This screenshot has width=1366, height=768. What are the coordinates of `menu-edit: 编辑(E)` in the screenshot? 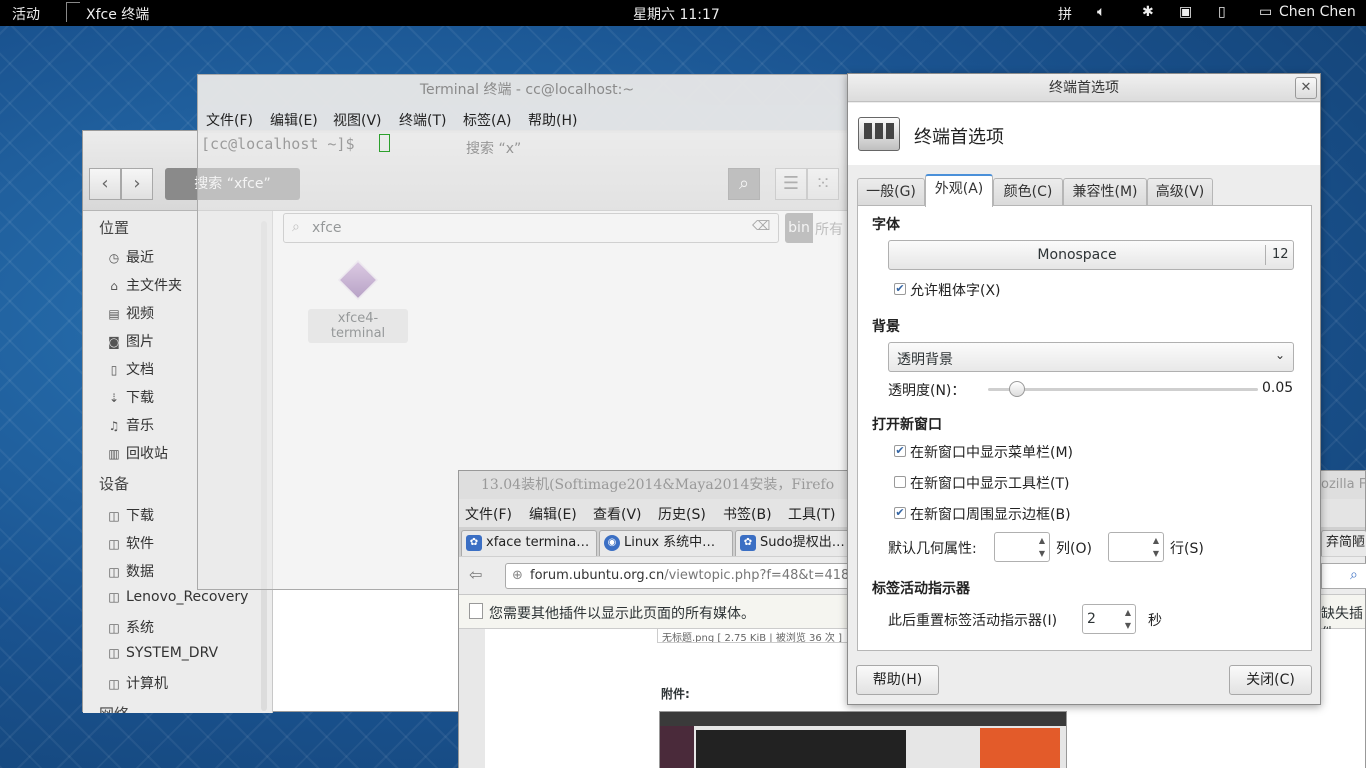 It's located at (294, 120).